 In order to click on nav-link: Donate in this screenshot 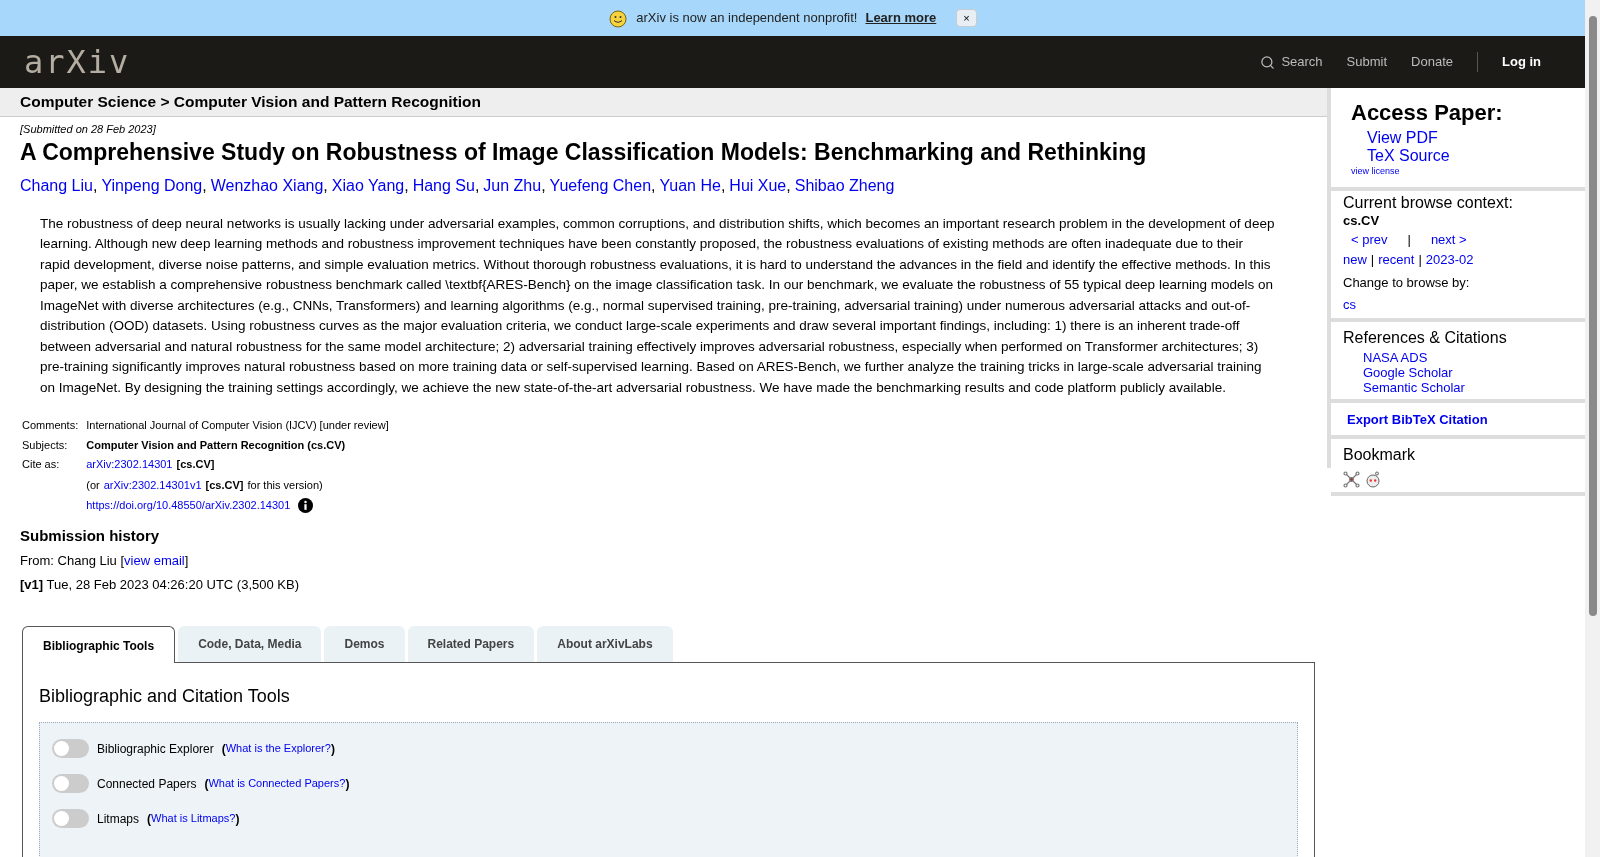, I will do `click(1432, 62)`.